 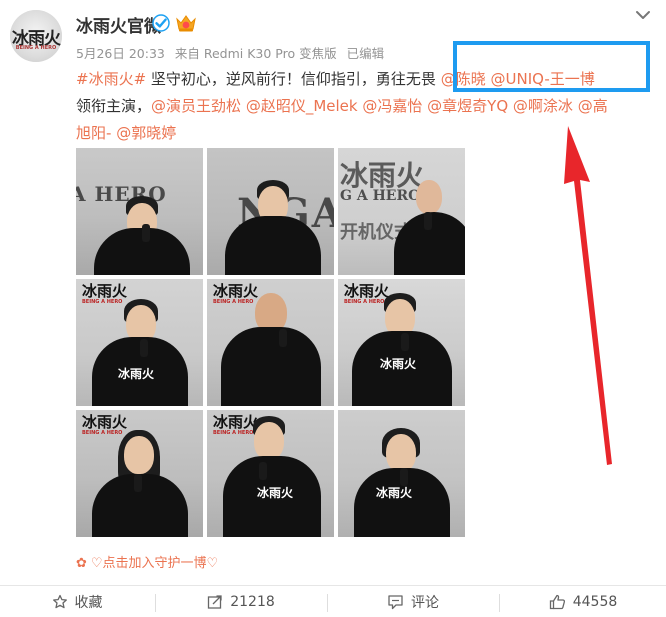 What do you see at coordinates (392, 106) in the screenshot?
I see `mention-link: @冯嘉怡` at bounding box center [392, 106].